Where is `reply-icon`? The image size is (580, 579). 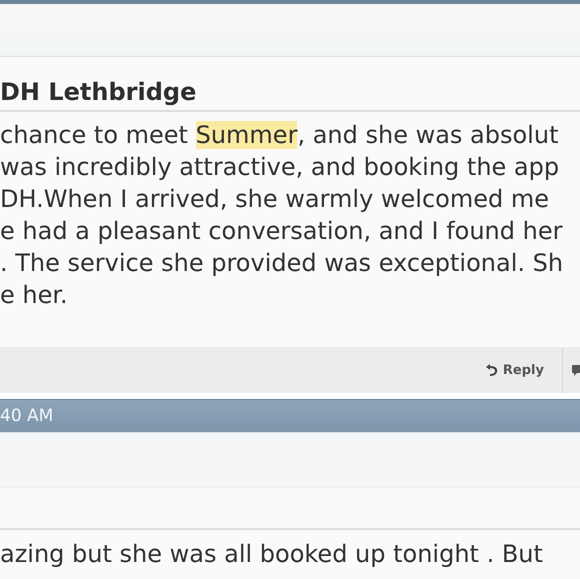 reply-icon is located at coordinates (491, 370).